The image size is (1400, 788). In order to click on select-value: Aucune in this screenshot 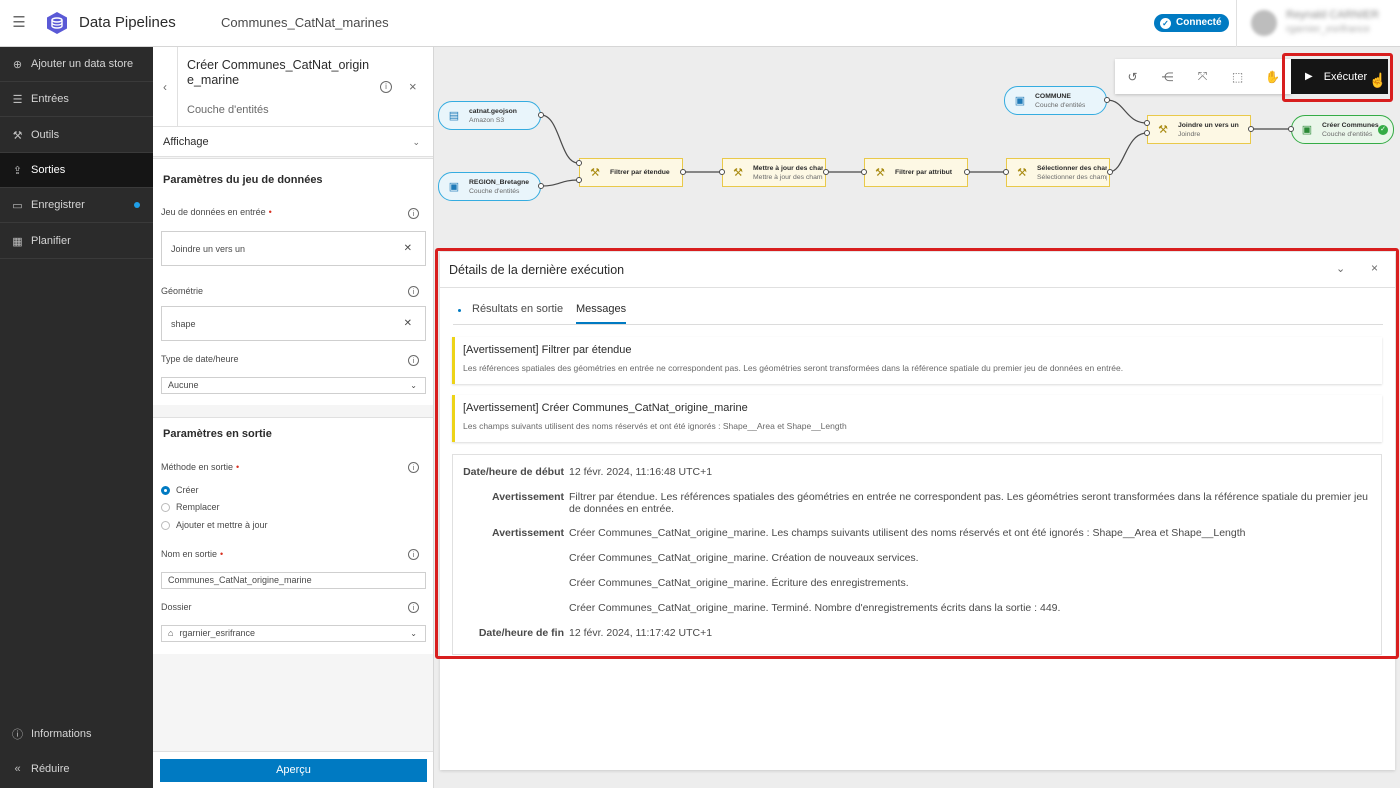, I will do `click(183, 385)`.